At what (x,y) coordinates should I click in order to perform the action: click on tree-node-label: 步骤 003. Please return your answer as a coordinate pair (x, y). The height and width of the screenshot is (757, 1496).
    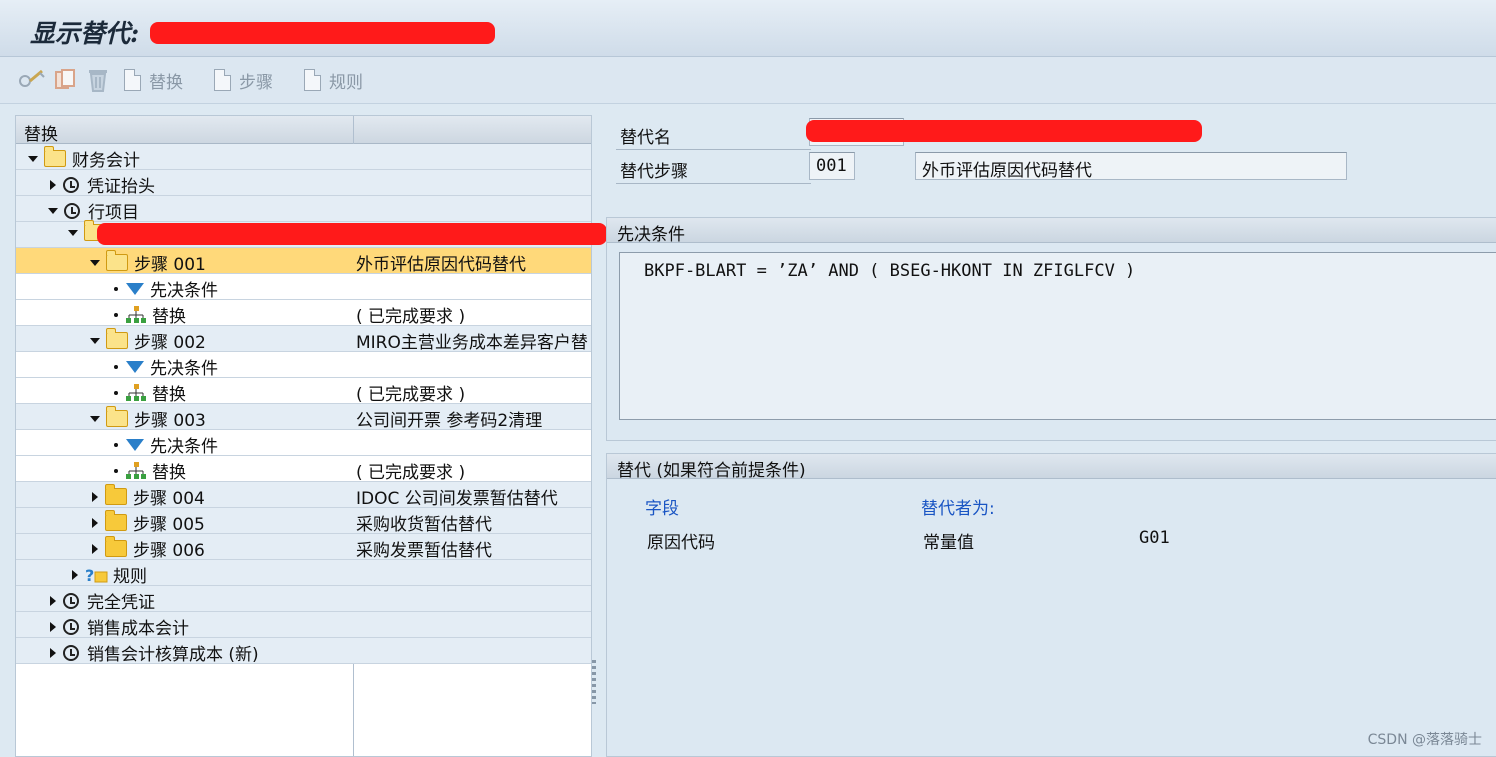
    Looking at the image, I should click on (170, 421).